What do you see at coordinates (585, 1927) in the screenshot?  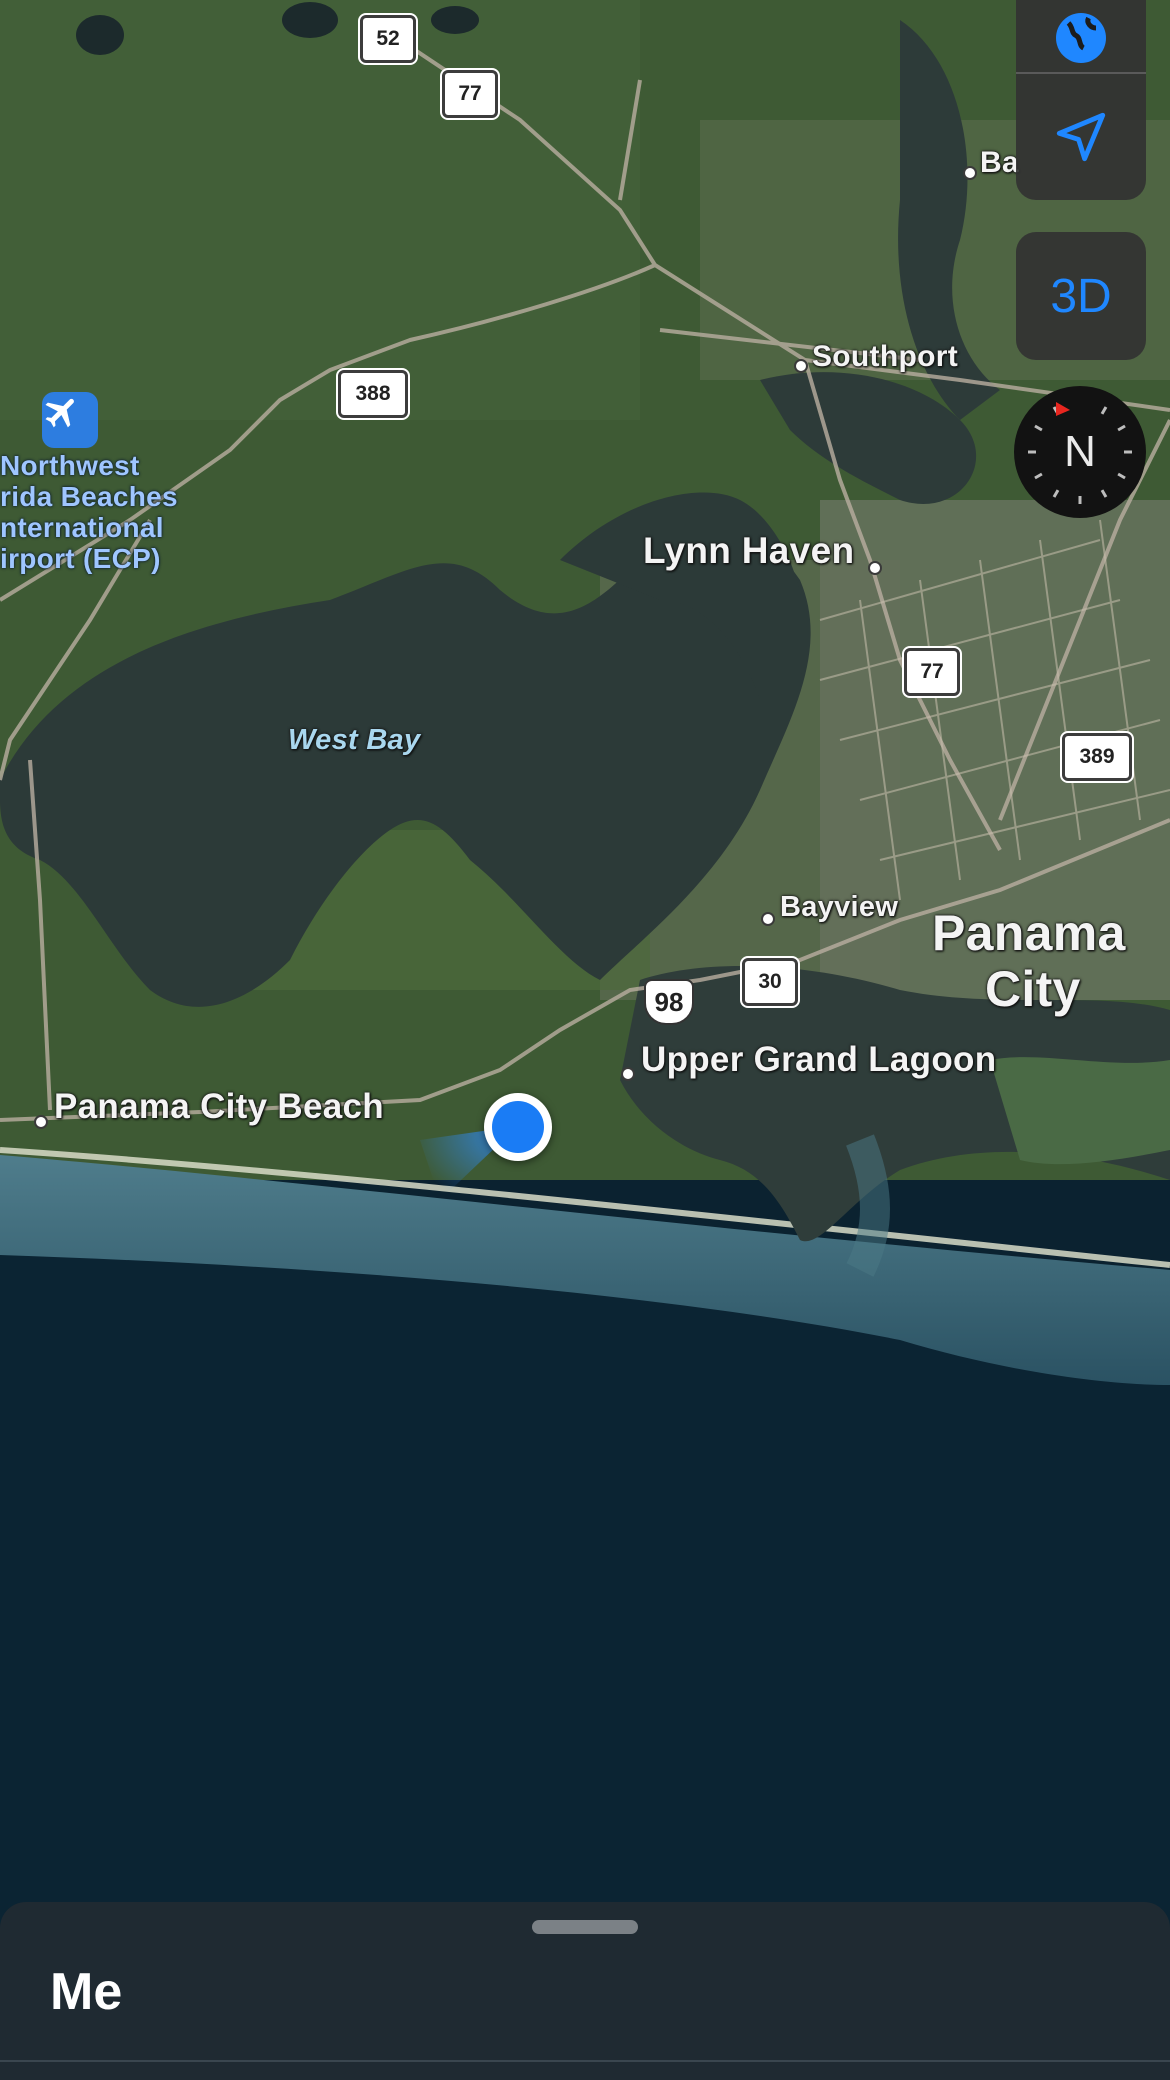 I see `sheet-grabber` at bounding box center [585, 1927].